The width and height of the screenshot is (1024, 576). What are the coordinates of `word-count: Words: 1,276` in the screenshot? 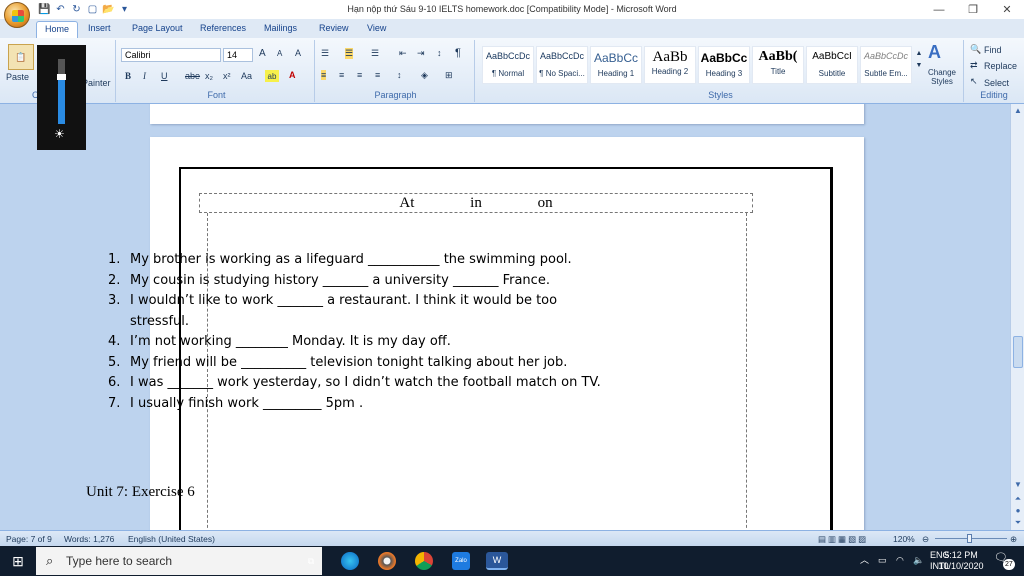 It's located at (89, 539).